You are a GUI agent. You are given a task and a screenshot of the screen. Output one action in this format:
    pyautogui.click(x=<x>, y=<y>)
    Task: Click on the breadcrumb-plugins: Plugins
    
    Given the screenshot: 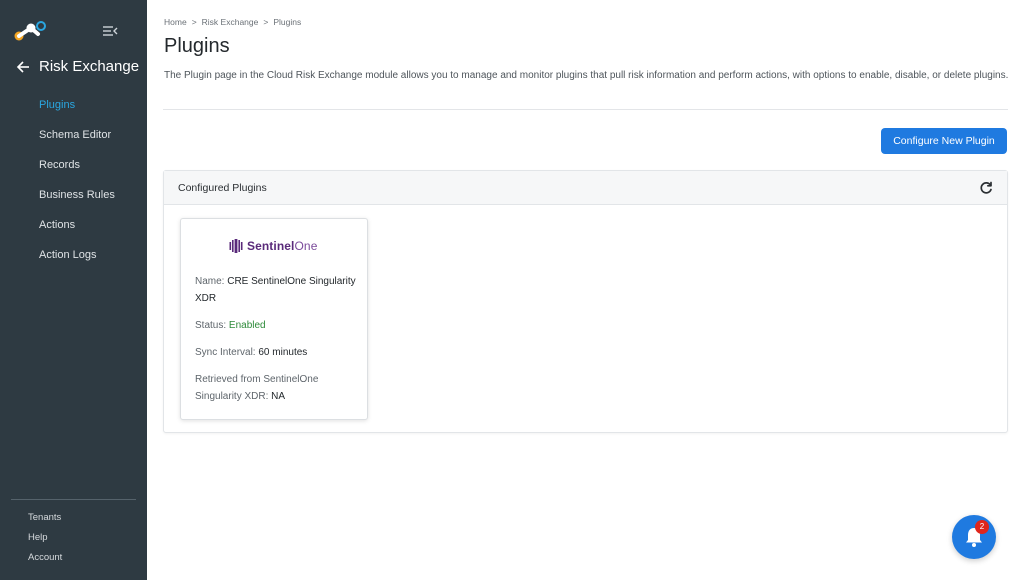 What is the action you would take?
    pyautogui.click(x=287, y=22)
    